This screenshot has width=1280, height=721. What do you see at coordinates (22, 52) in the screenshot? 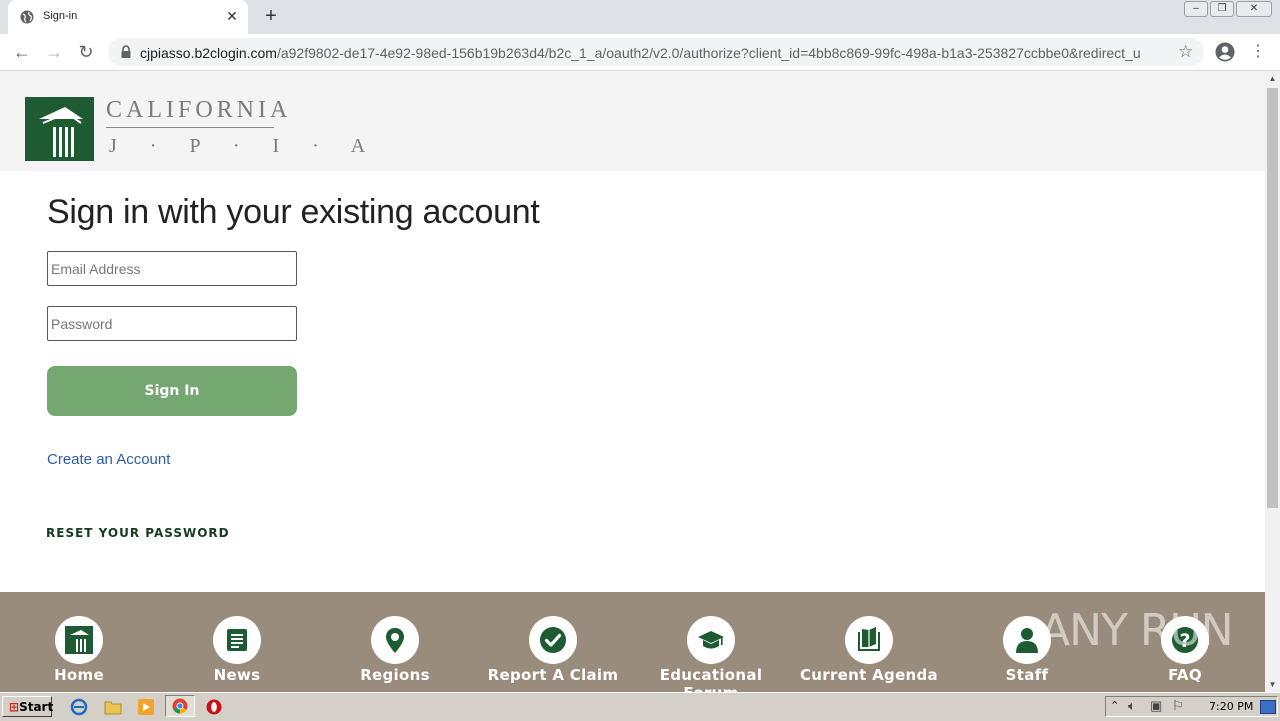
I see `back-arrow-icon: ←` at bounding box center [22, 52].